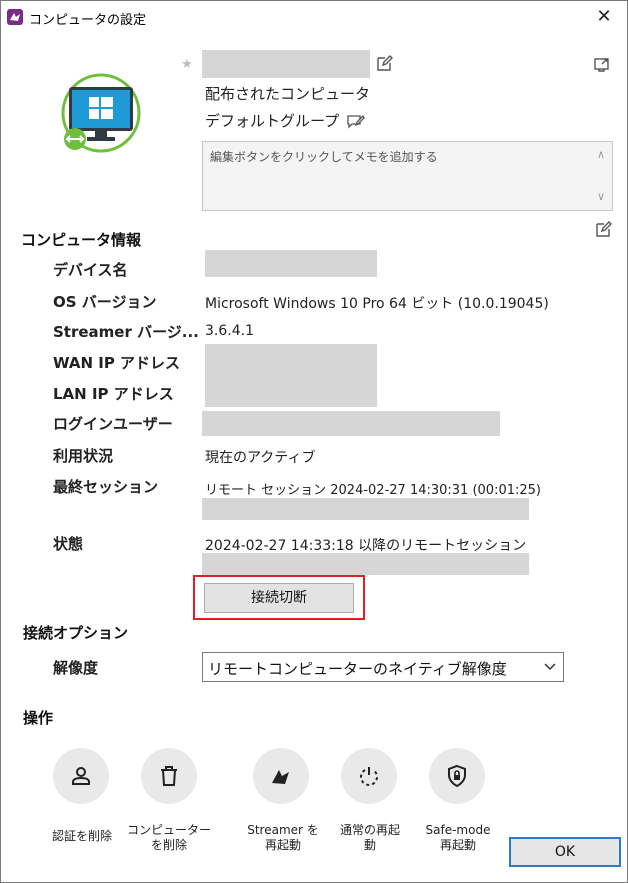 The image size is (628, 883). What do you see at coordinates (106, 487) in the screenshot?
I see `last-session-label: 最終セッション` at bounding box center [106, 487].